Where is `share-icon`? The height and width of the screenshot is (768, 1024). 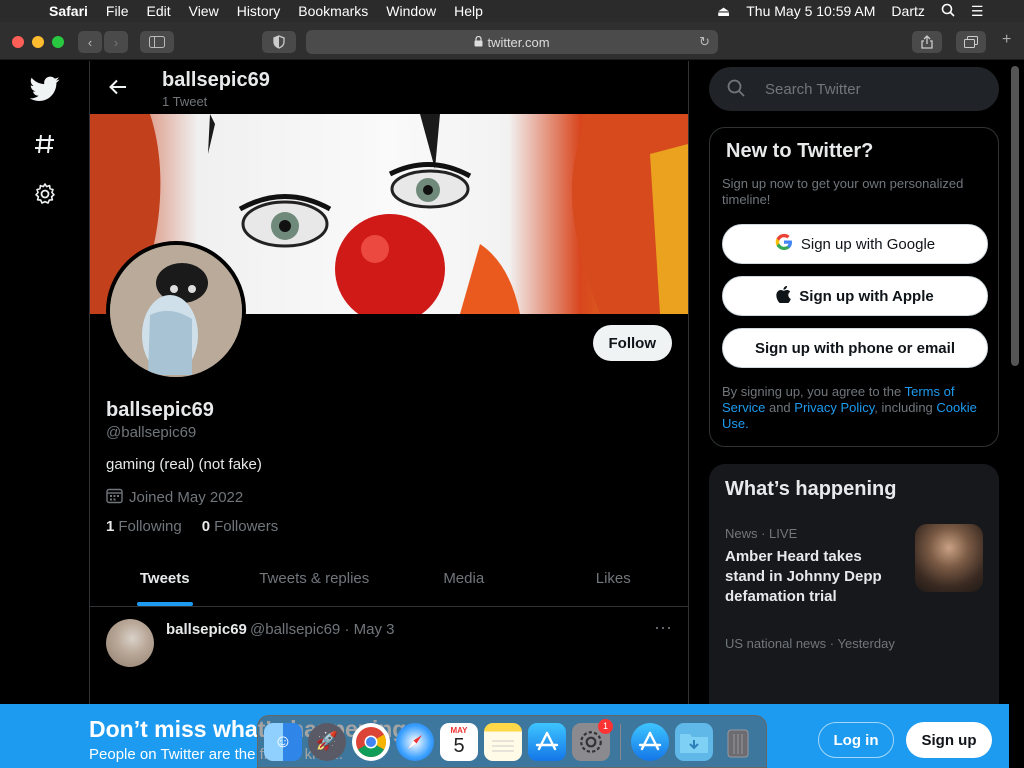
share-icon is located at coordinates (927, 42).